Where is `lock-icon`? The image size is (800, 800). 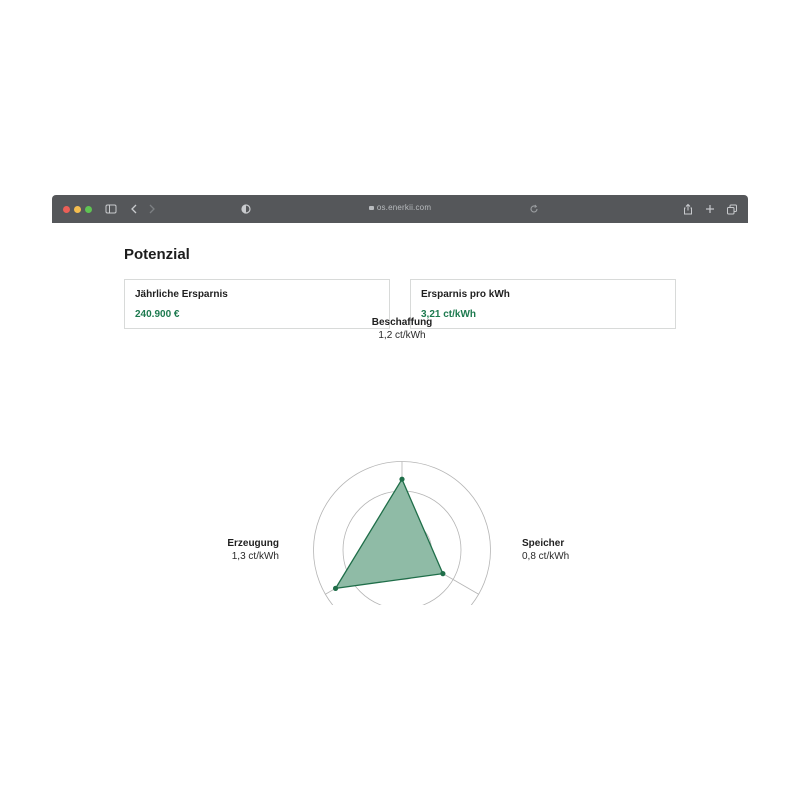
lock-icon is located at coordinates (371, 208).